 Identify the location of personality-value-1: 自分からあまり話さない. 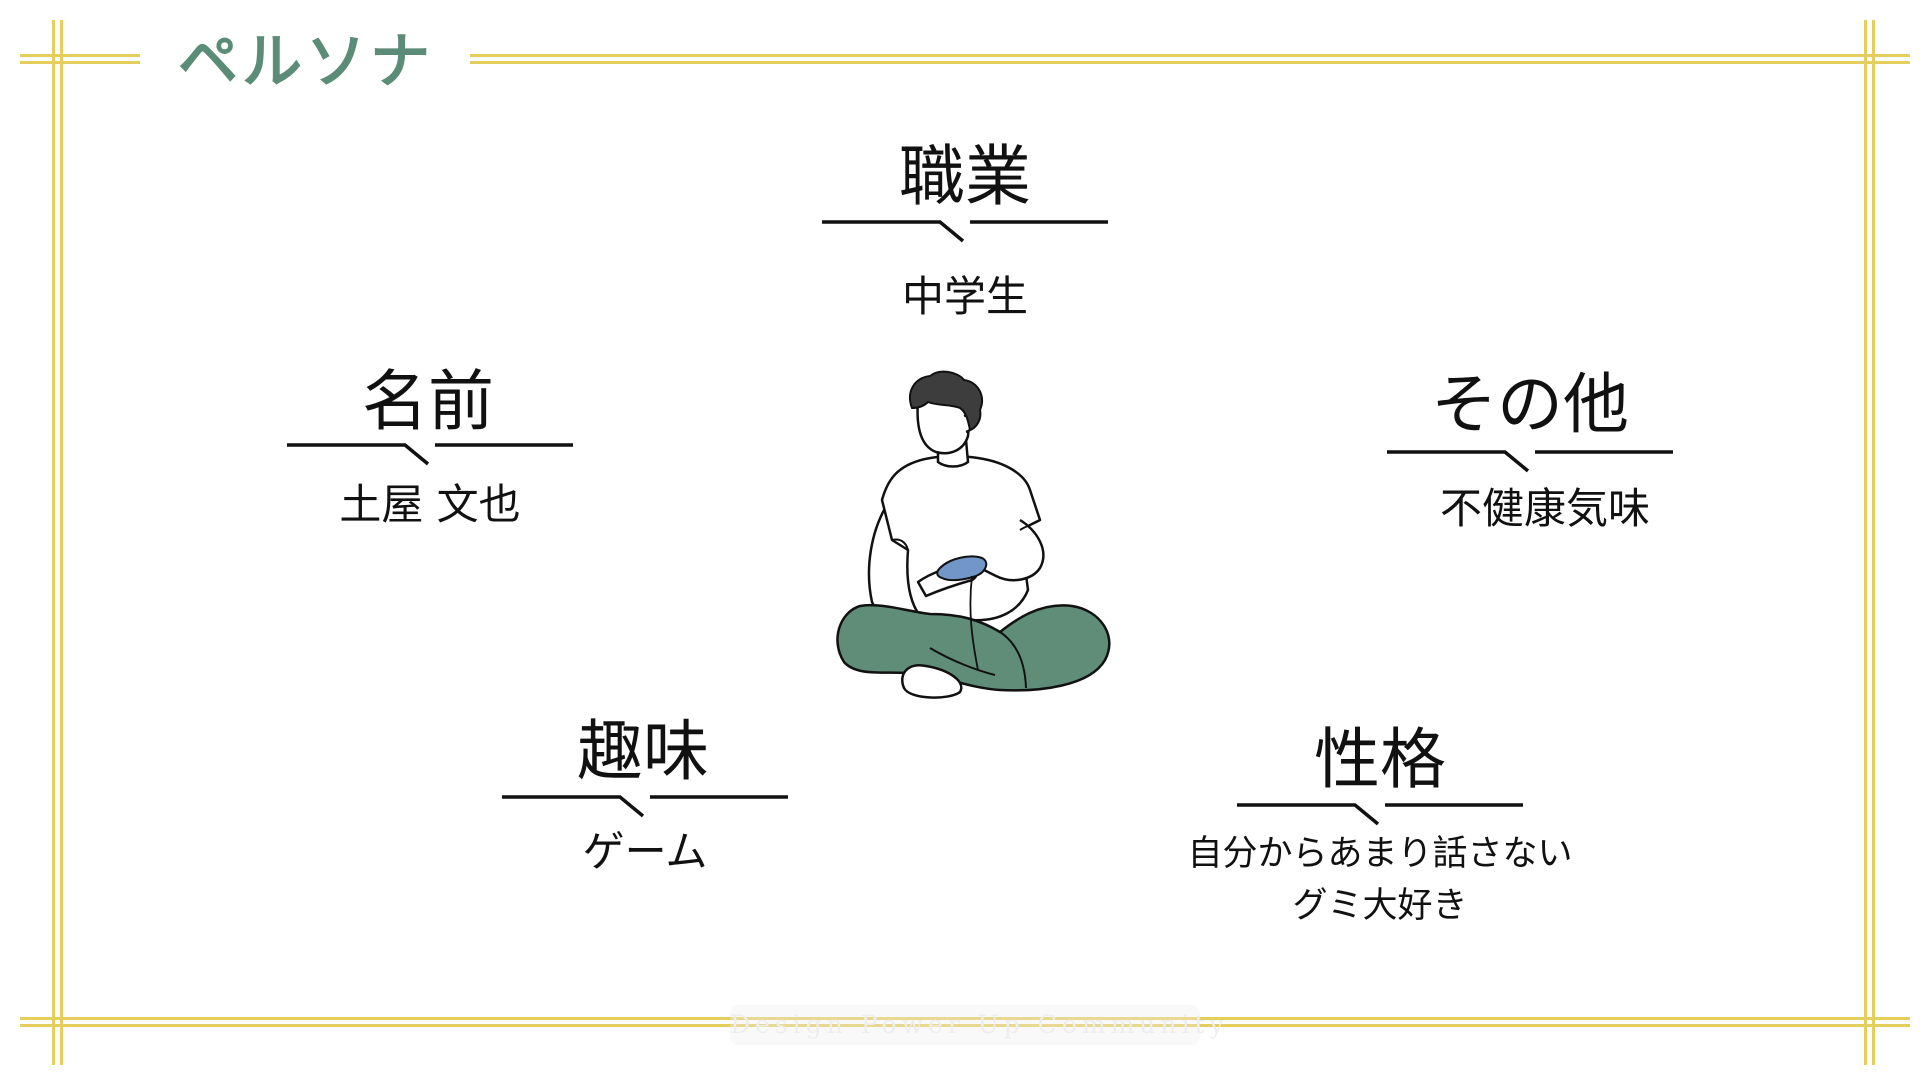
(1380, 854).